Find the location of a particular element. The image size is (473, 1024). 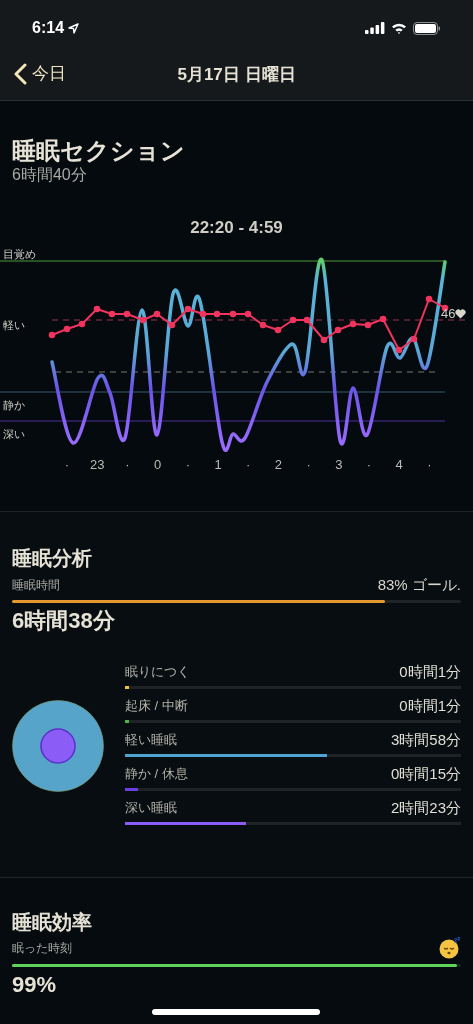

goal-percentage: 83% ゴール. is located at coordinates (419, 584).